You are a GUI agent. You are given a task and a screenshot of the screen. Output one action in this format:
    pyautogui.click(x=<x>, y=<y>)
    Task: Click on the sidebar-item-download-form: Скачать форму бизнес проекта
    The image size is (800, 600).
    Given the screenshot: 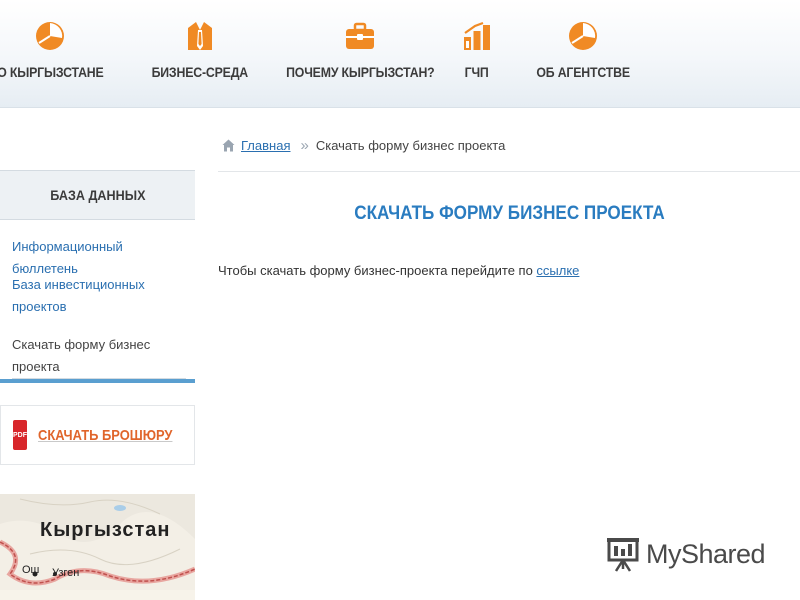 What is the action you would take?
    pyautogui.click(x=99, y=356)
    